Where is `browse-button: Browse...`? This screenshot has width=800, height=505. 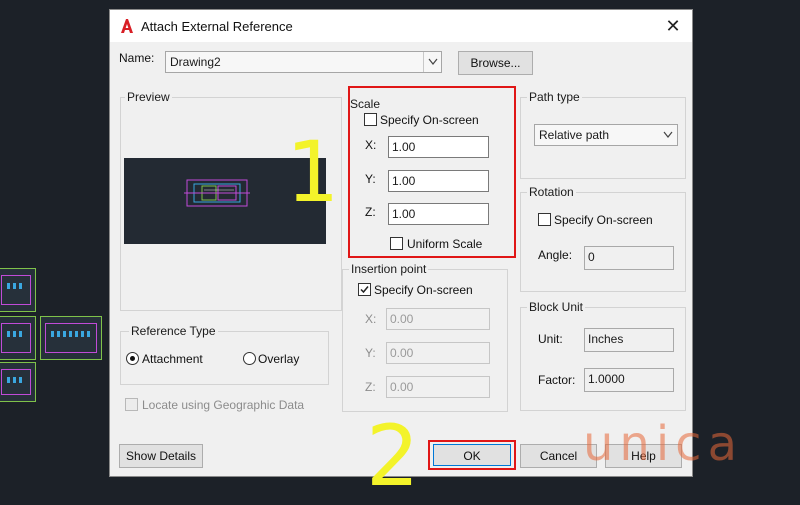
browse-button: Browse... is located at coordinates (495, 63).